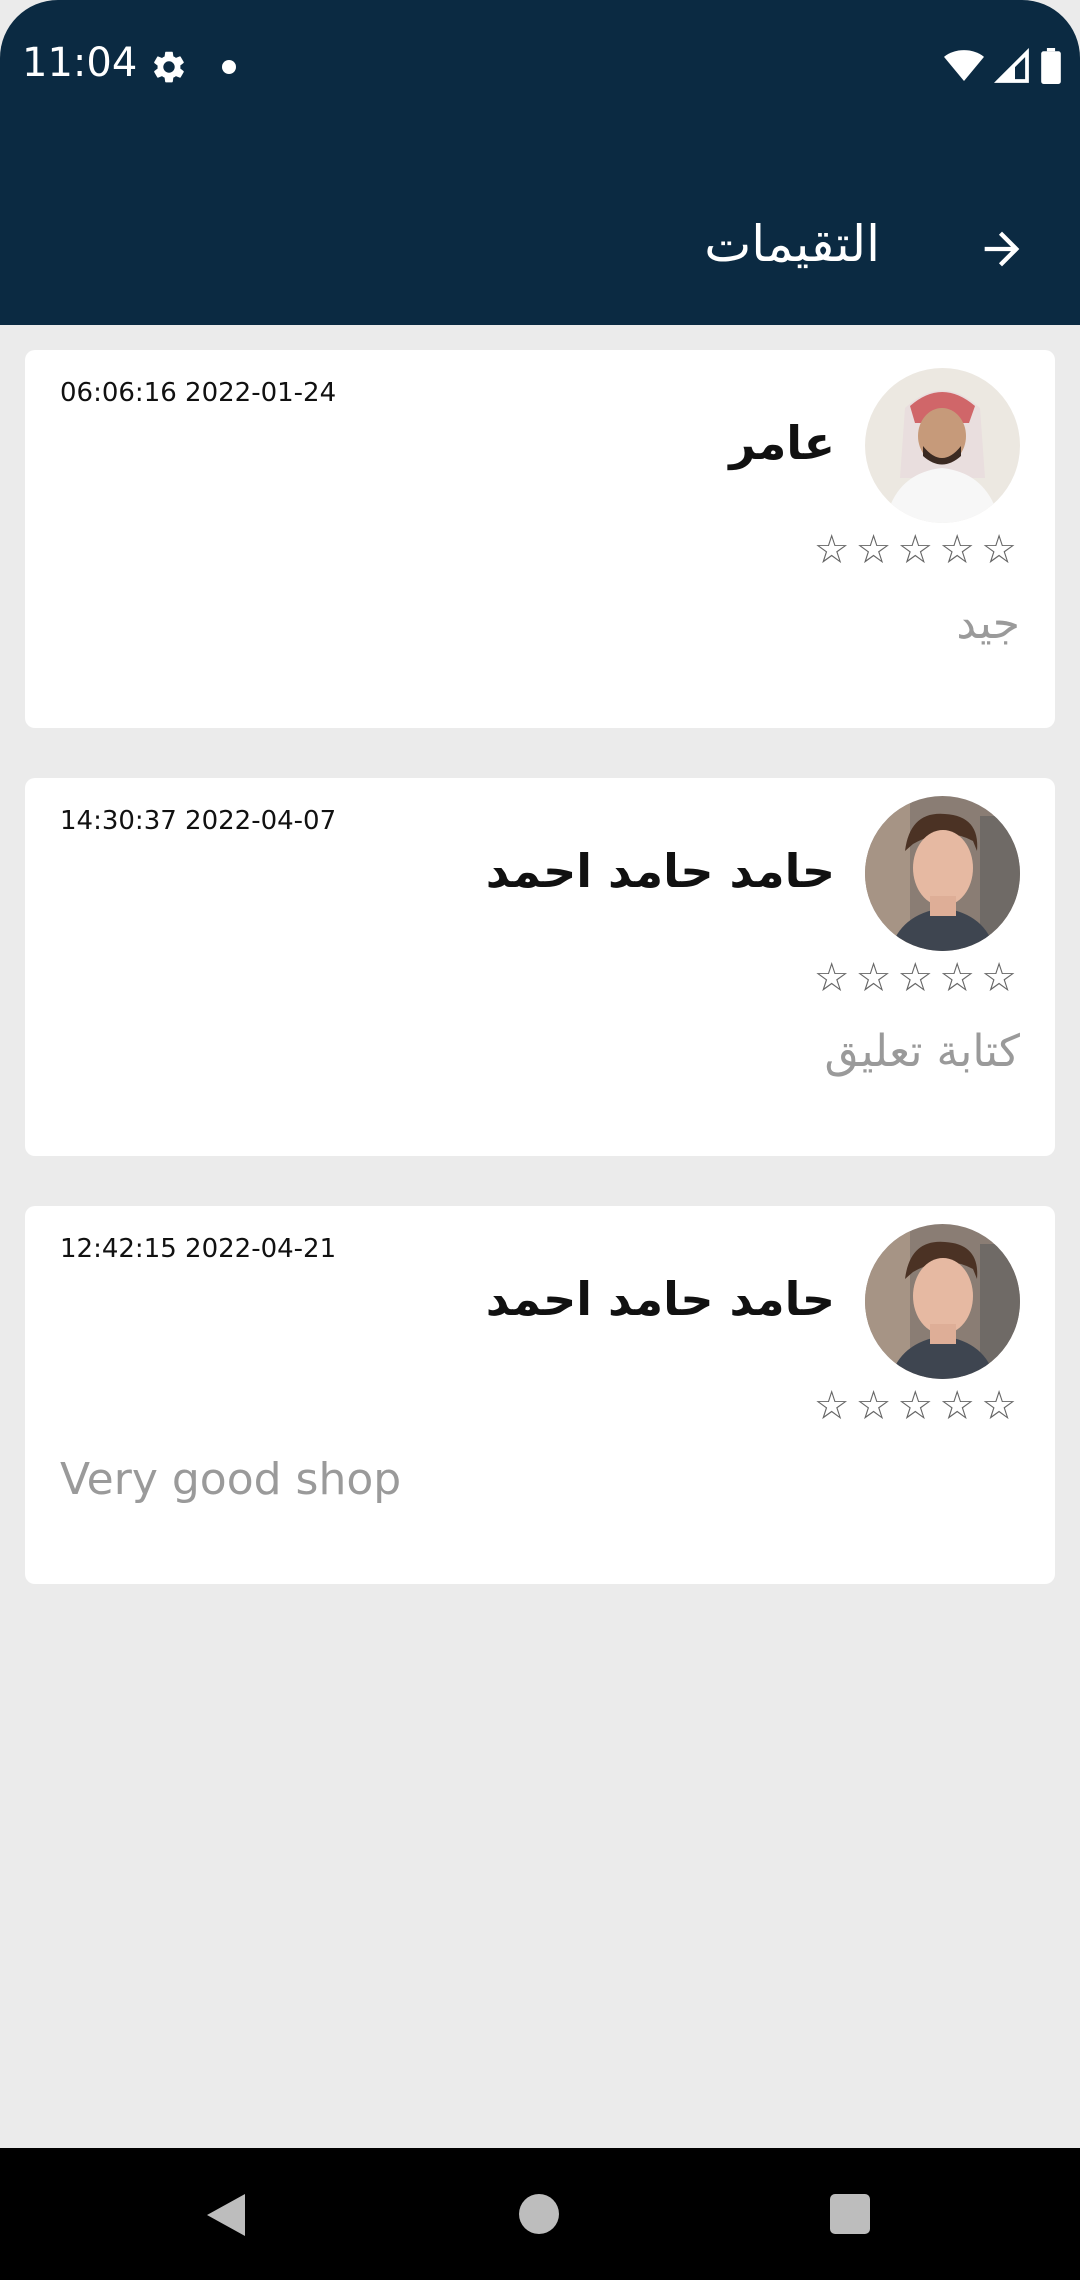 The width and height of the screenshot is (1080, 2280). What do you see at coordinates (792, 244) in the screenshot?
I see `page-title: التقيمات` at bounding box center [792, 244].